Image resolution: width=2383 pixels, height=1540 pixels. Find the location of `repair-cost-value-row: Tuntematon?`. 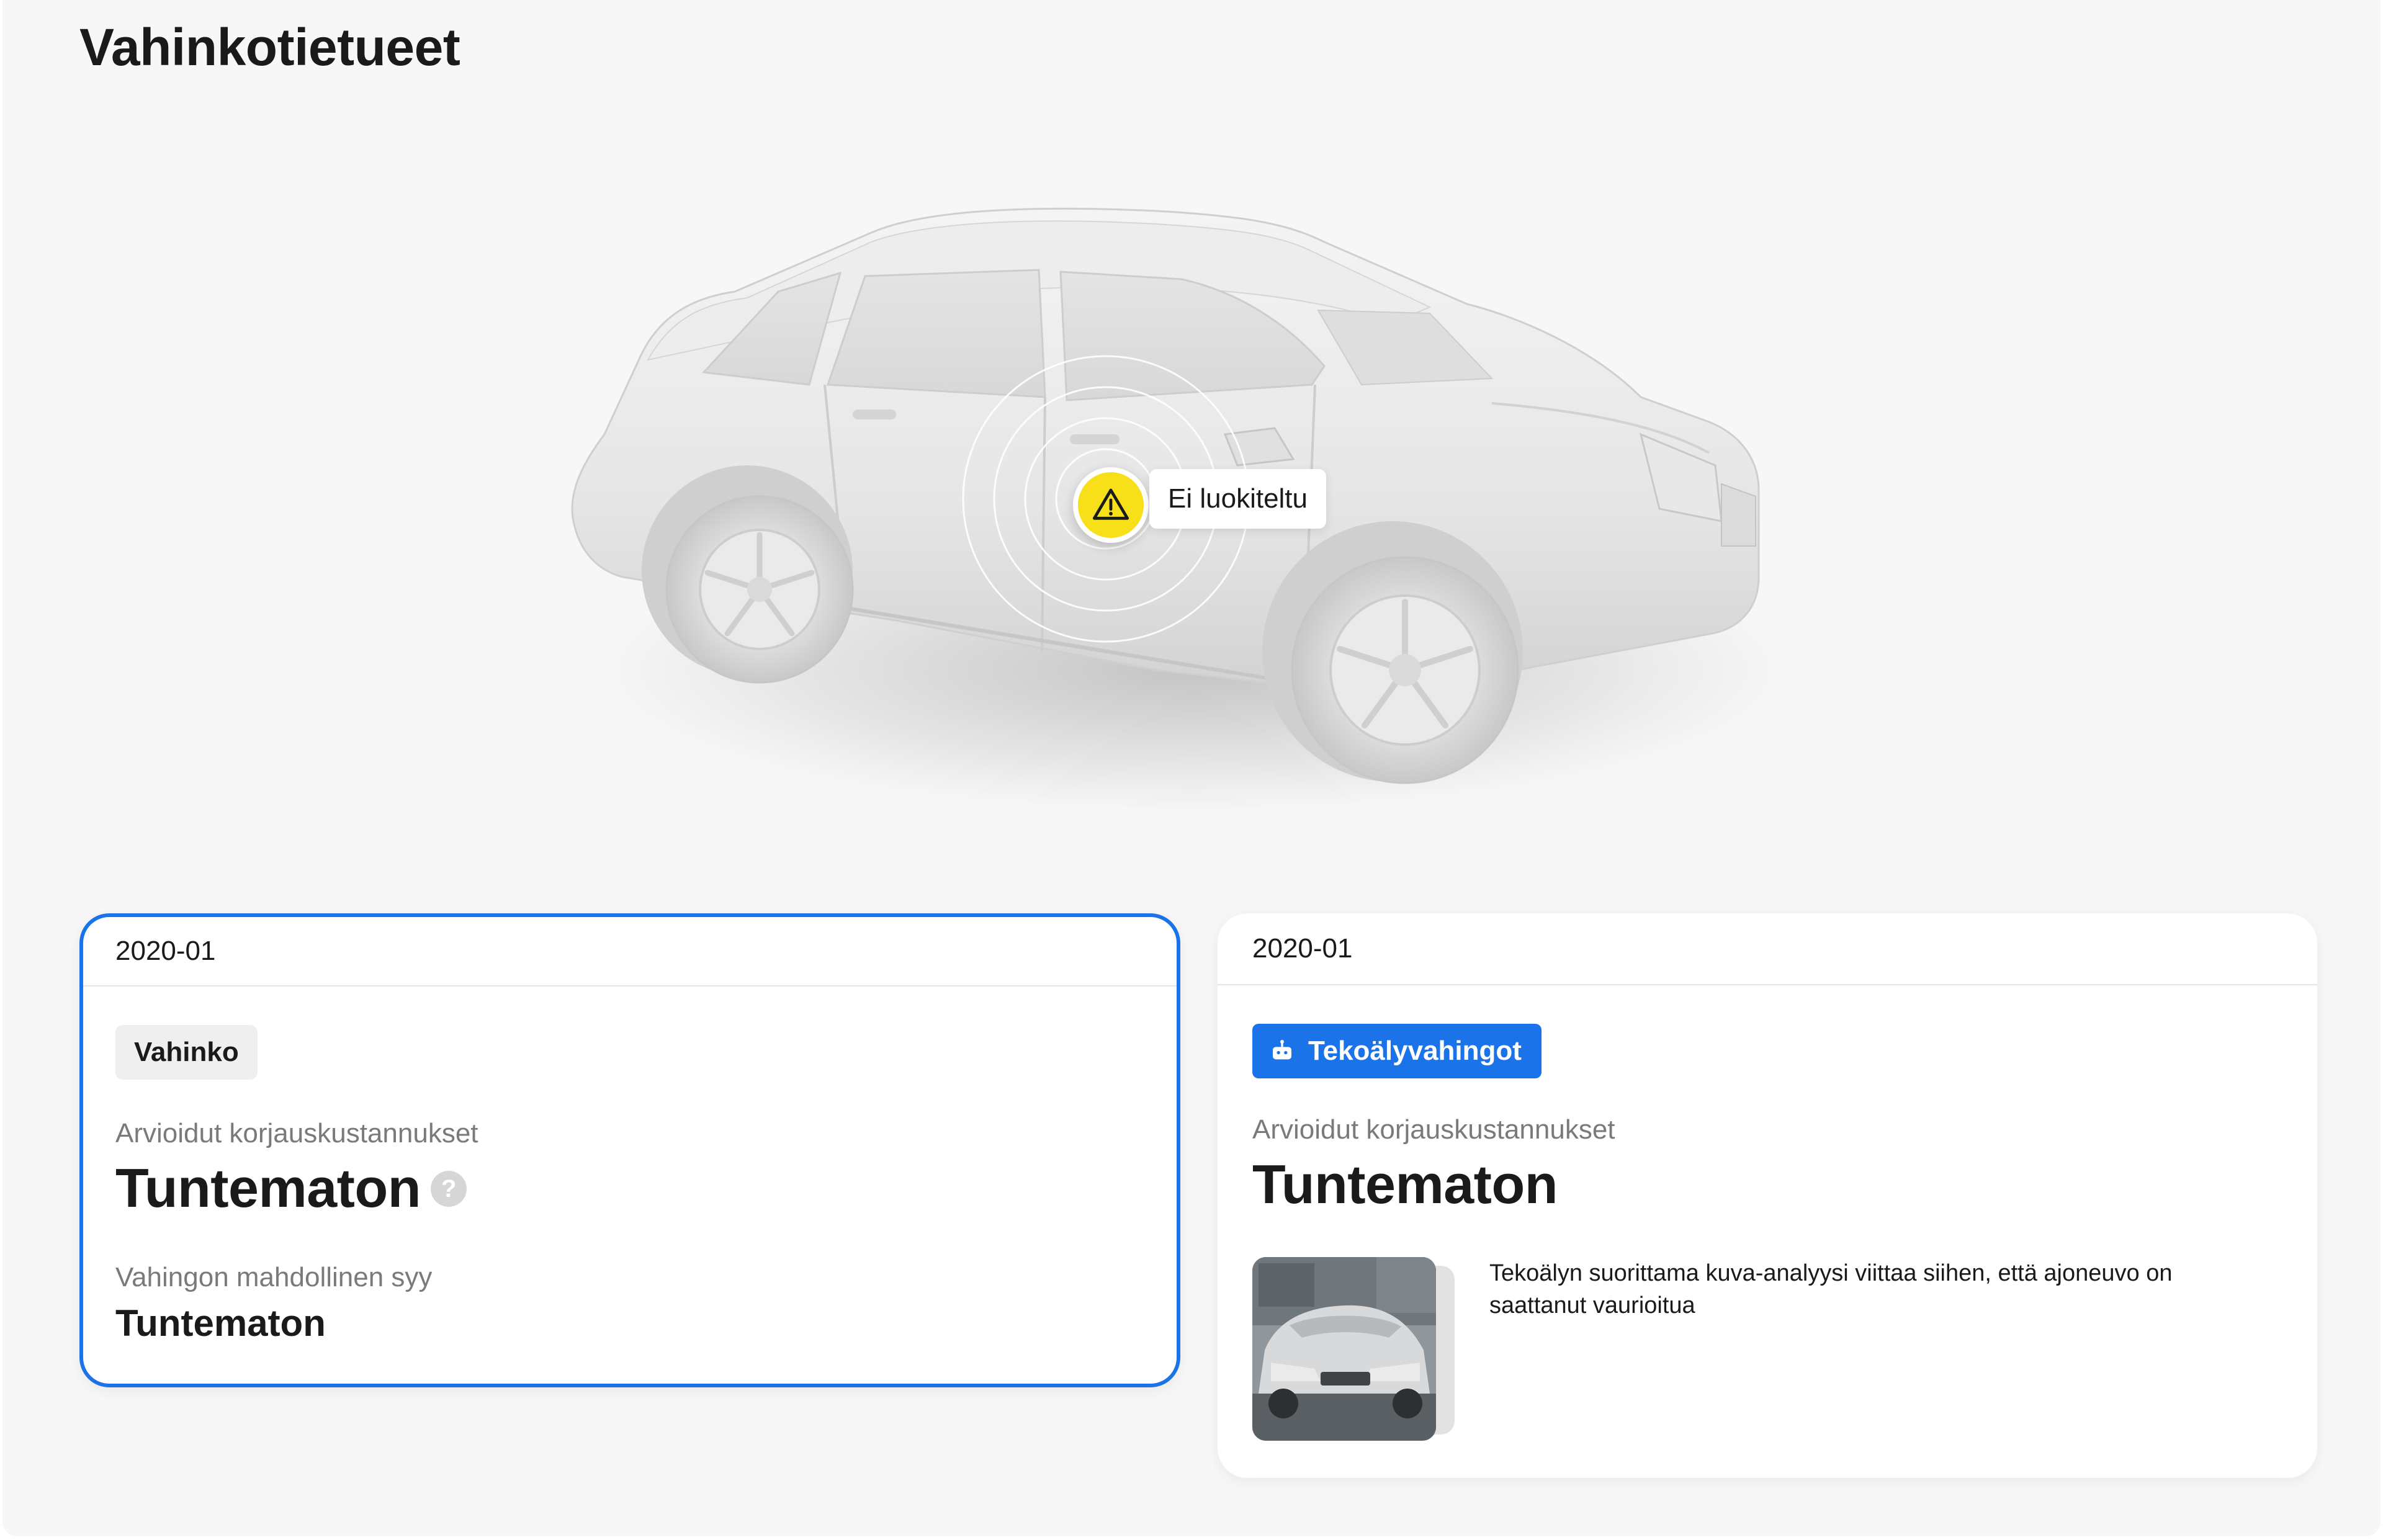

repair-cost-value-row: Tuntematon? is located at coordinates (291, 1188).